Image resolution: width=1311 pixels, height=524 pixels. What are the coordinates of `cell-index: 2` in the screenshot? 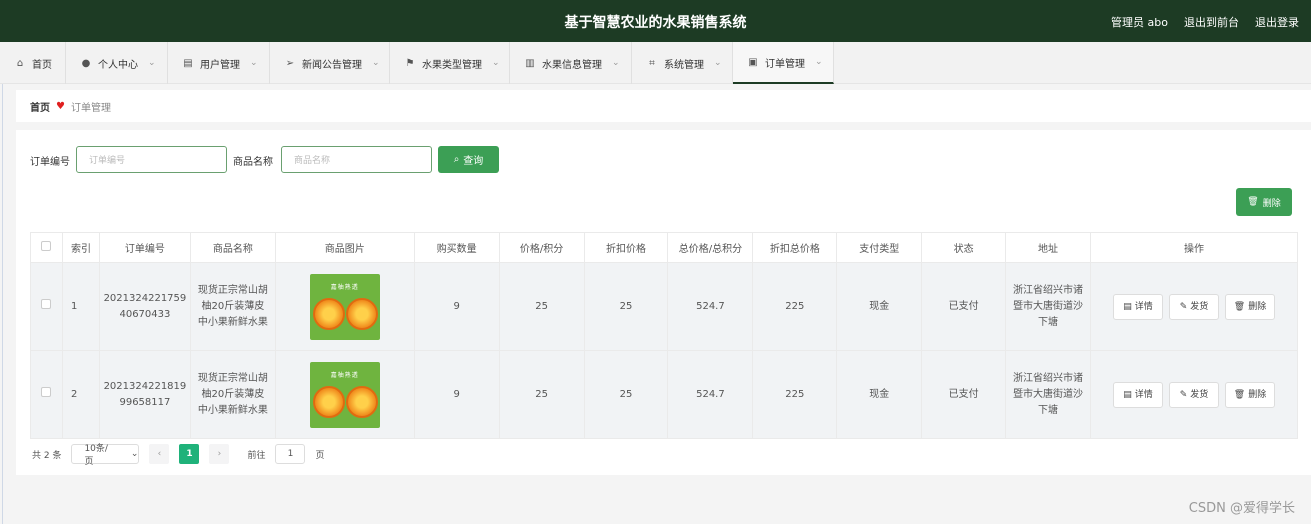 It's located at (80, 394).